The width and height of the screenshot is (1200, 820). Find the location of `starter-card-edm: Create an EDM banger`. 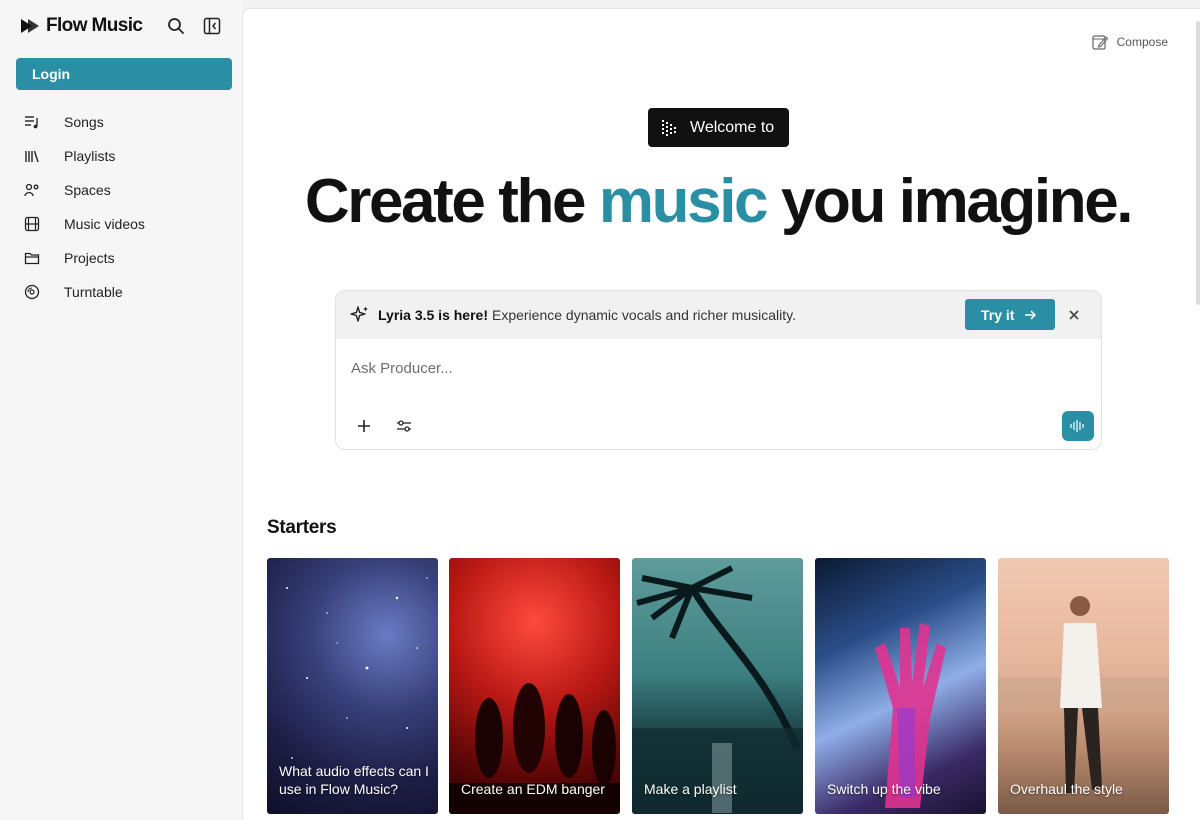

starter-card-edm: Create an EDM banger is located at coordinates (534, 686).